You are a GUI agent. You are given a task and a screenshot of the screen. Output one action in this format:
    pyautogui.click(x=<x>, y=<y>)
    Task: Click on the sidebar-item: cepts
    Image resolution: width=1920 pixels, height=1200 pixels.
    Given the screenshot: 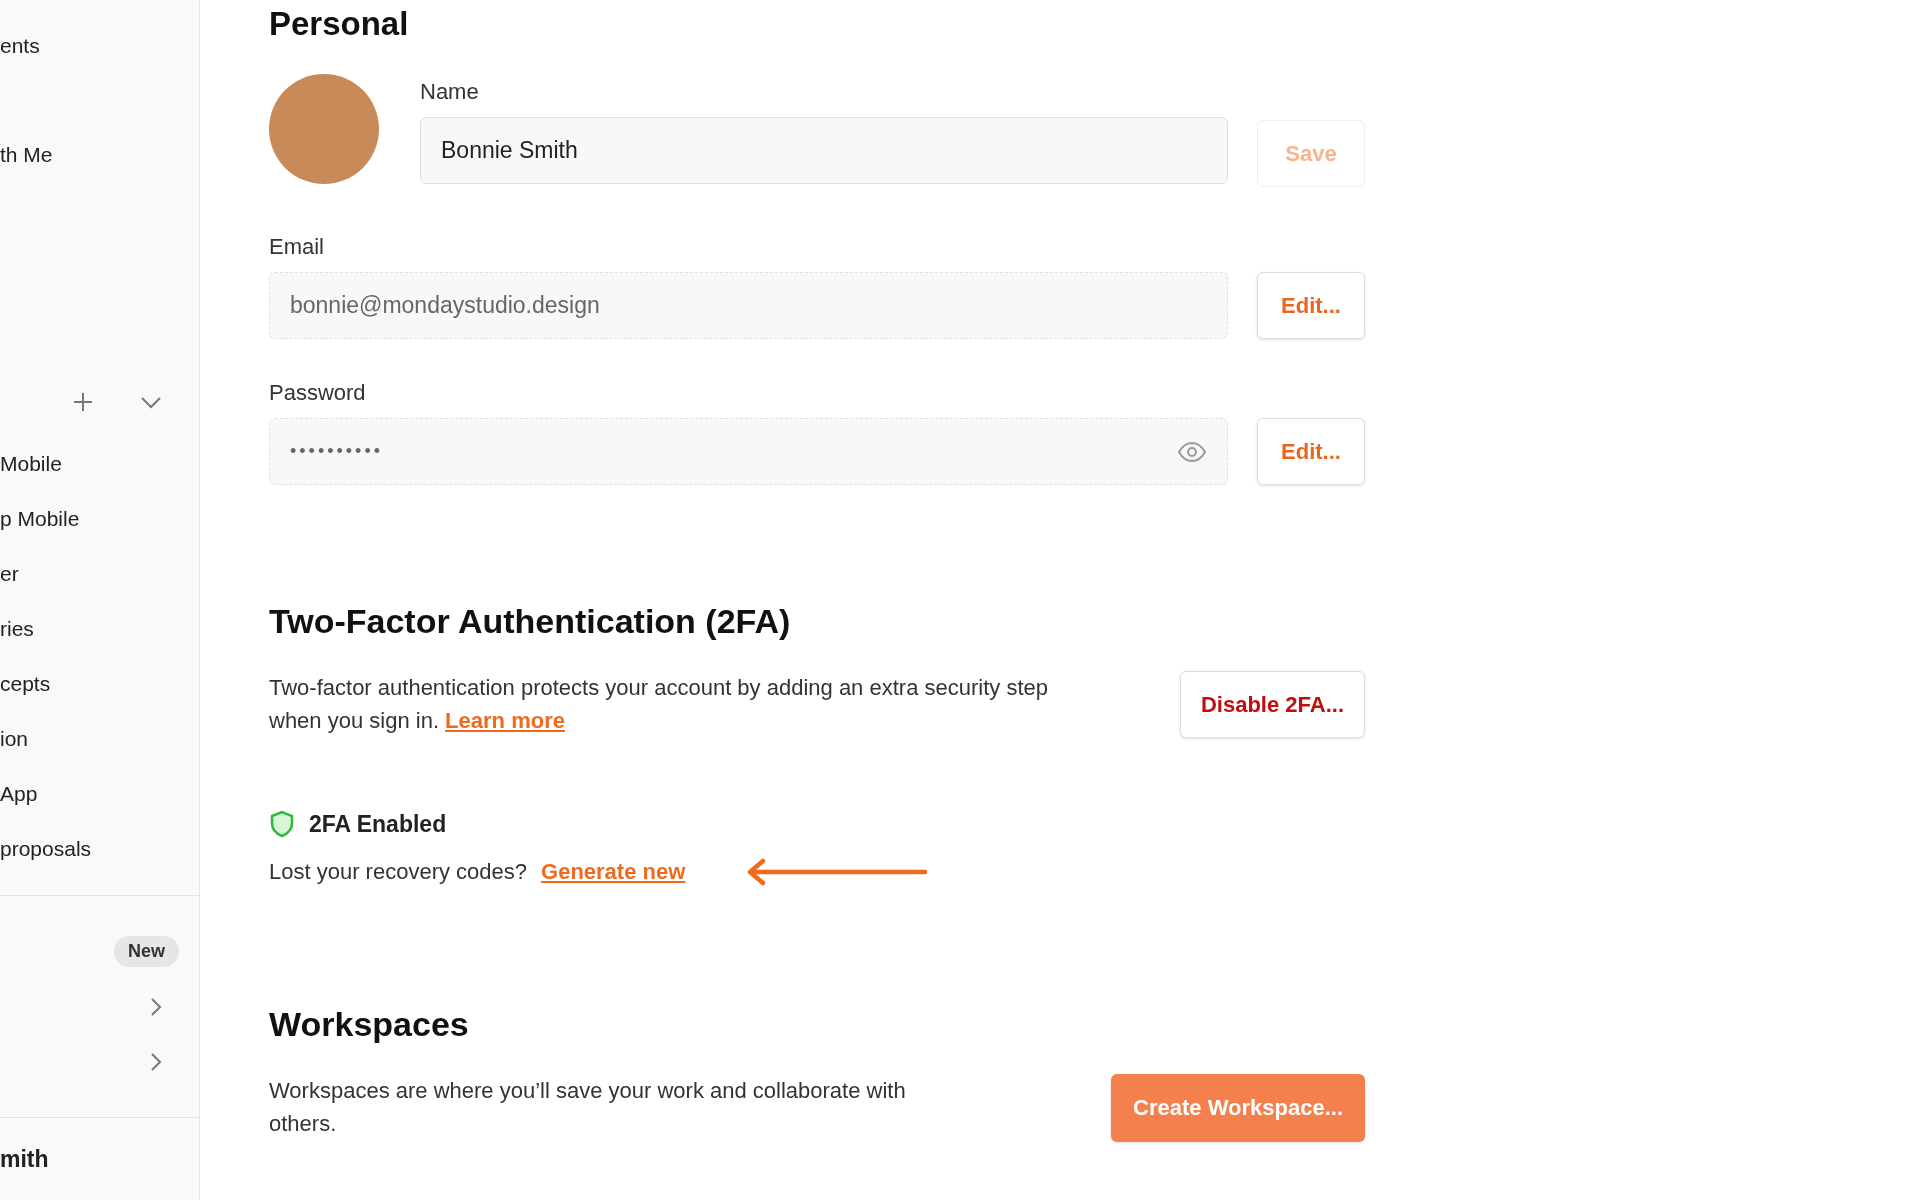 What is the action you would take?
    pyautogui.click(x=25, y=683)
    